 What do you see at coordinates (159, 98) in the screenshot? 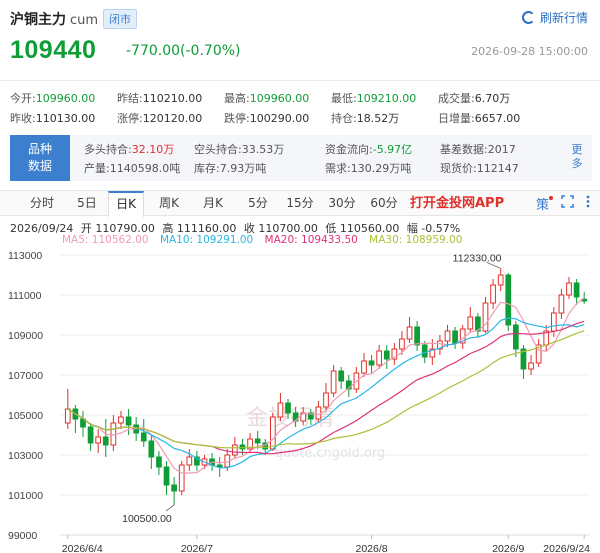
I see `stat-cell: 昨结:110210.00` at bounding box center [159, 98].